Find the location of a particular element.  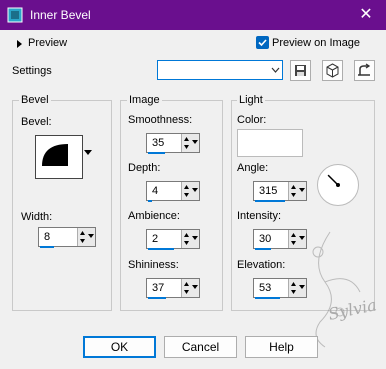

randomize-button is located at coordinates (364, 70).